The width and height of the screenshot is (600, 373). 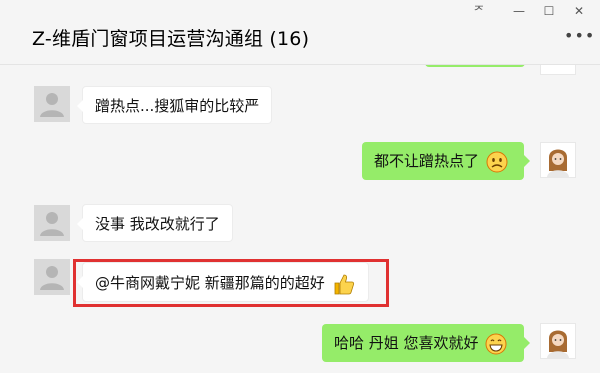 What do you see at coordinates (496, 343) in the screenshot?
I see `grinning-face-icon` at bounding box center [496, 343].